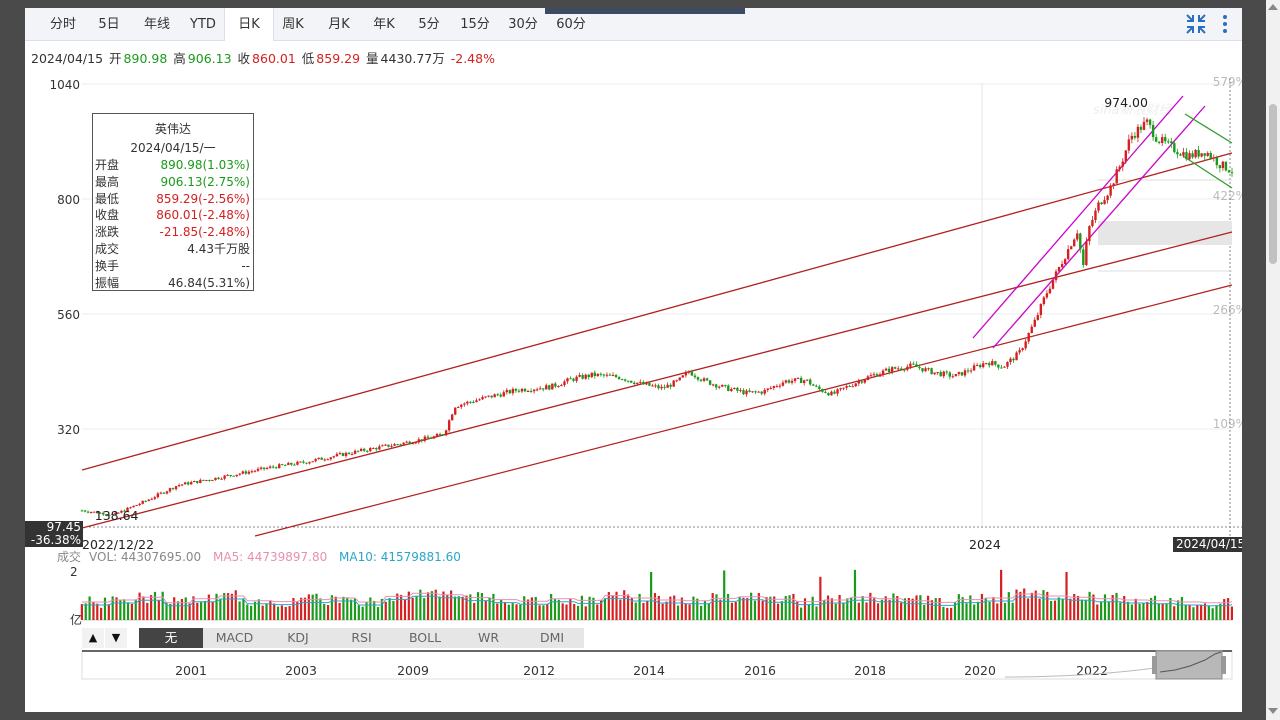  What do you see at coordinates (1223, 665) in the screenshot?
I see `navigator-right-handle` at bounding box center [1223, 665].